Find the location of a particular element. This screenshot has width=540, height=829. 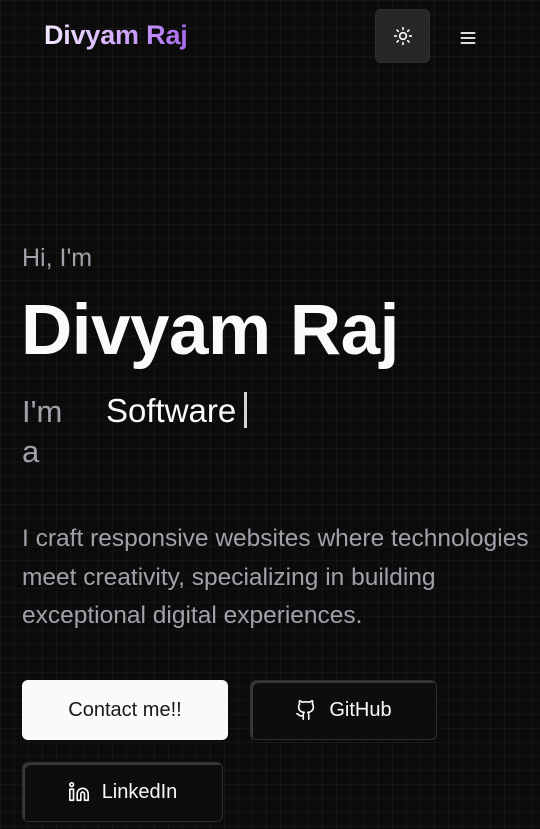

hero-name: Divyam Raj is located at coordinates (210, 330).